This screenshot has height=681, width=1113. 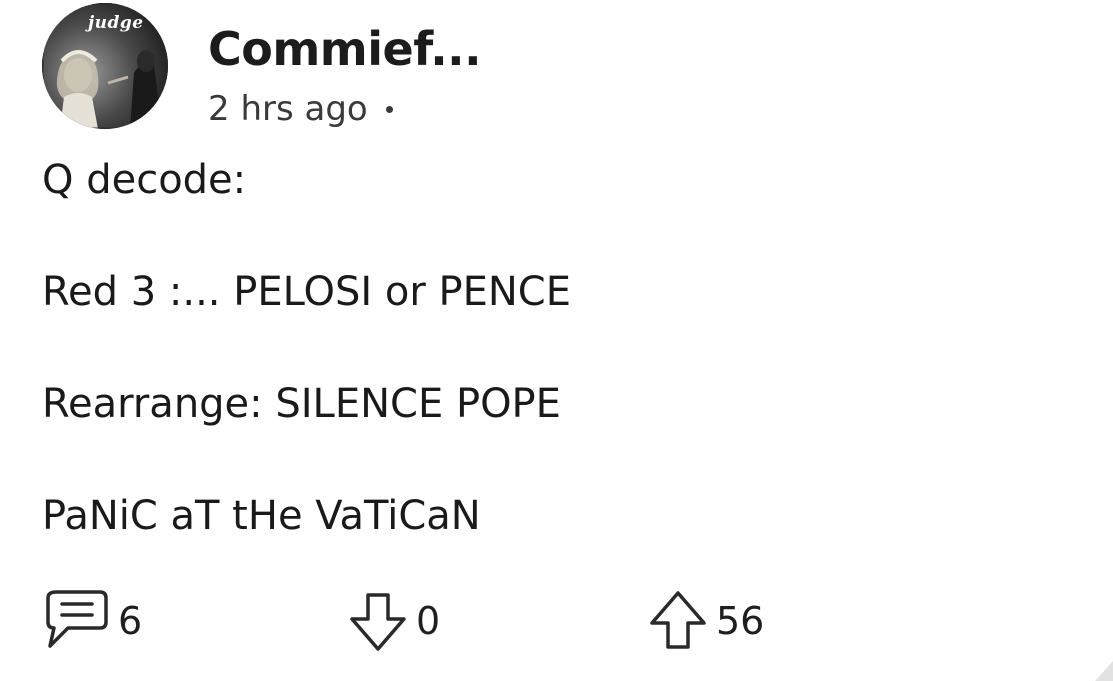 What do you see at coordinates (77, 619) in the screenshot?
I see `comment-icon` at bounding box center [77, 619].